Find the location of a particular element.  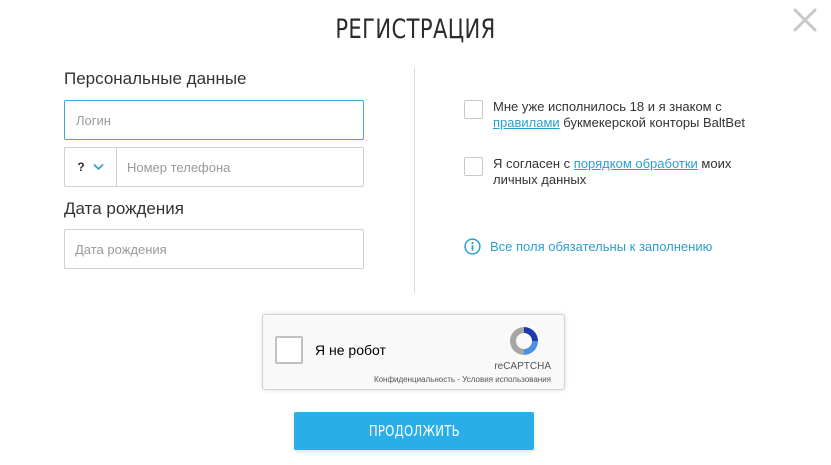

birth-date-heading: Дата рождения is located at coordinates (124, 208).